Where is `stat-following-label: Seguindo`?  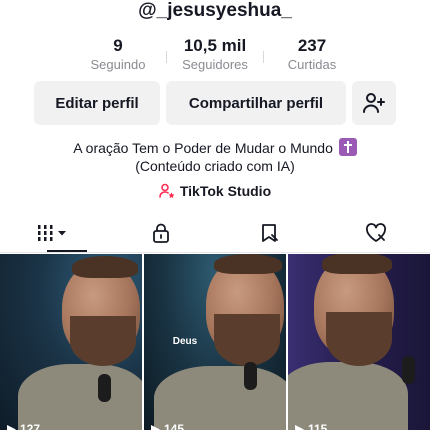
stat-following-label: Seguindo is located at coordinates (118, 64).